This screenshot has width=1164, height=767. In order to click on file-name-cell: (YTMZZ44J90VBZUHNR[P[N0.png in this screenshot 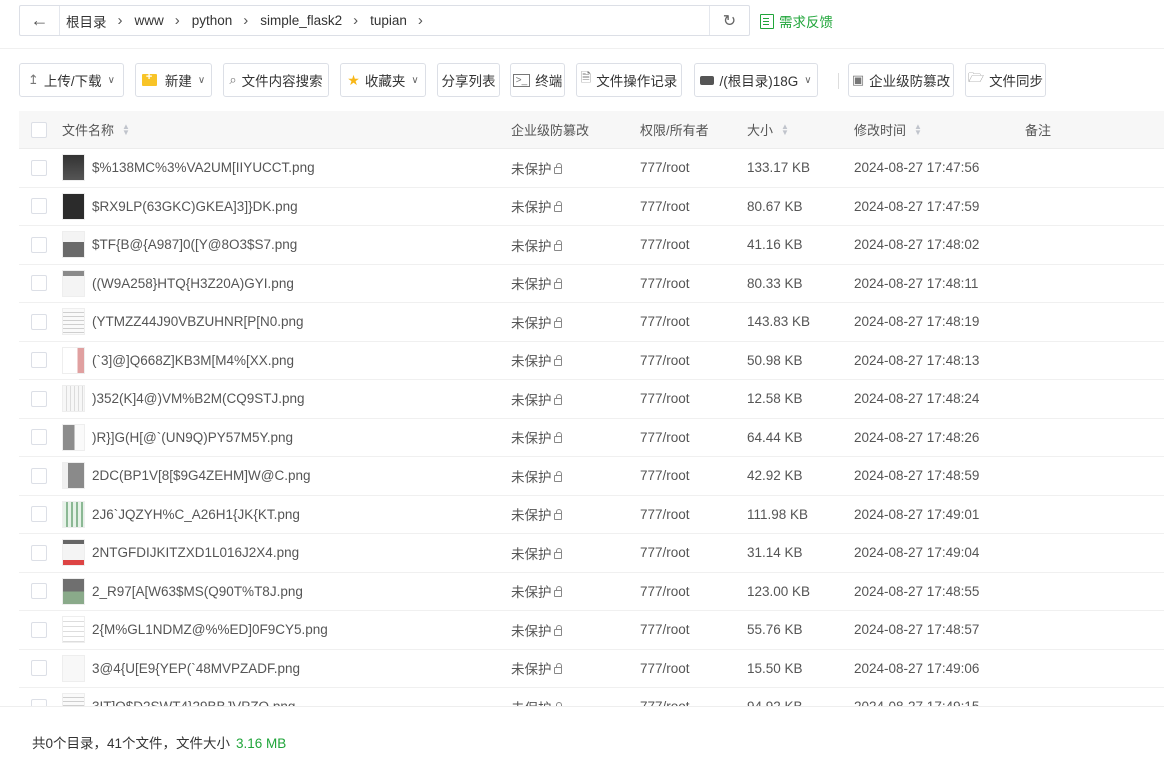, I will do `click(183, 322)`.